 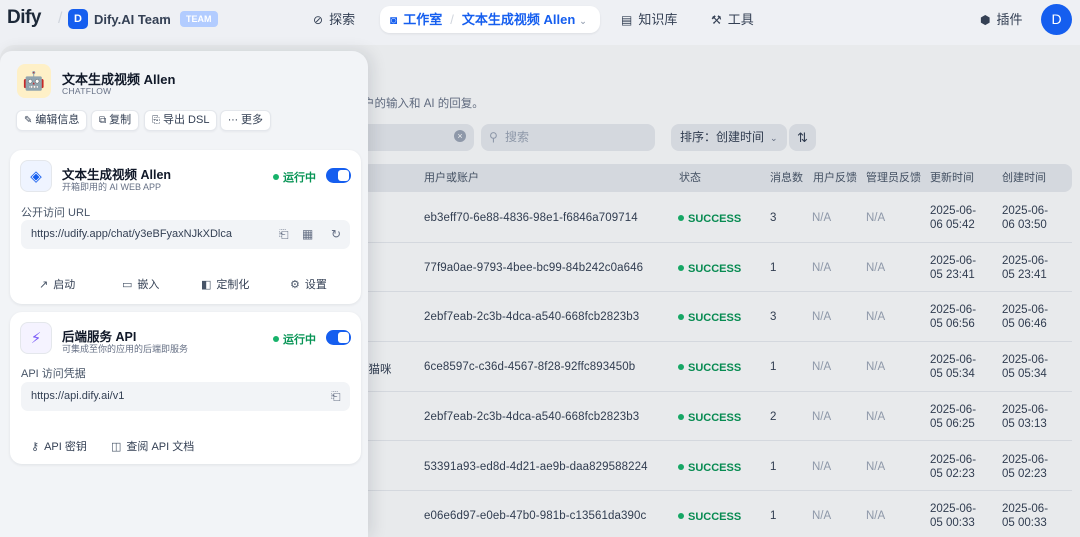 What do you see at coordinates (36, 176) in the screenshot?
I see `cube-icon: ◈` at bounding box center [36, 176].